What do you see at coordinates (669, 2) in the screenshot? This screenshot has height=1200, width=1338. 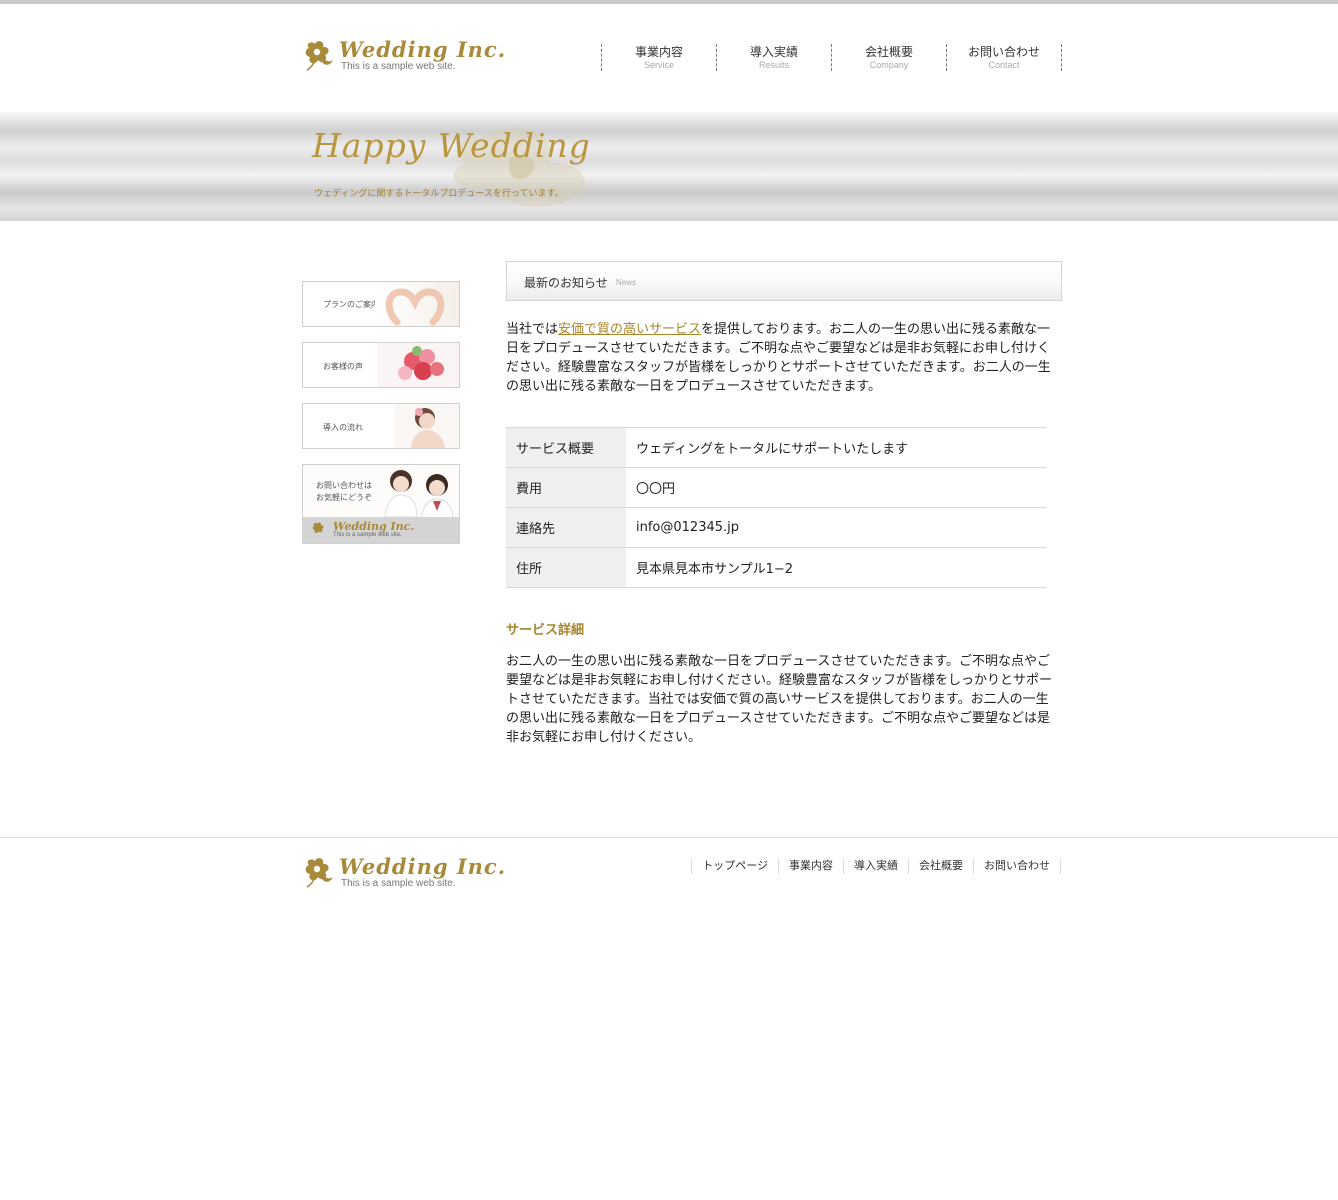 I see `top-border` at bounding box center [669, 2].